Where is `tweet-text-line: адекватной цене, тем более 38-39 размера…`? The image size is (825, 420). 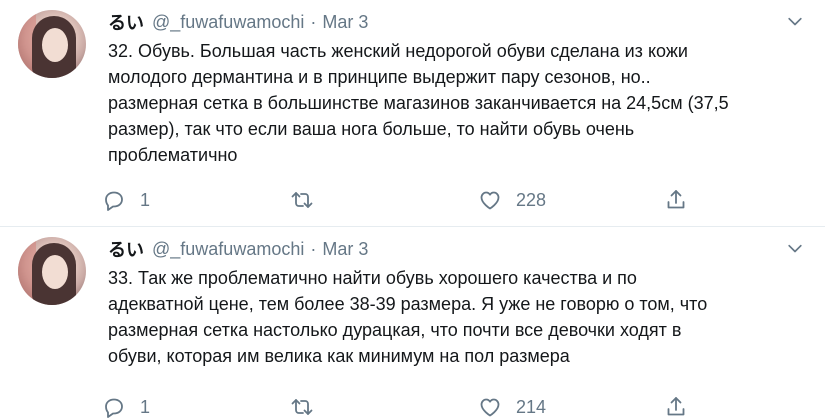
tweet-text-line: адекватной цене, тем более 38-39 размера… is located at coordinates (408, 304).